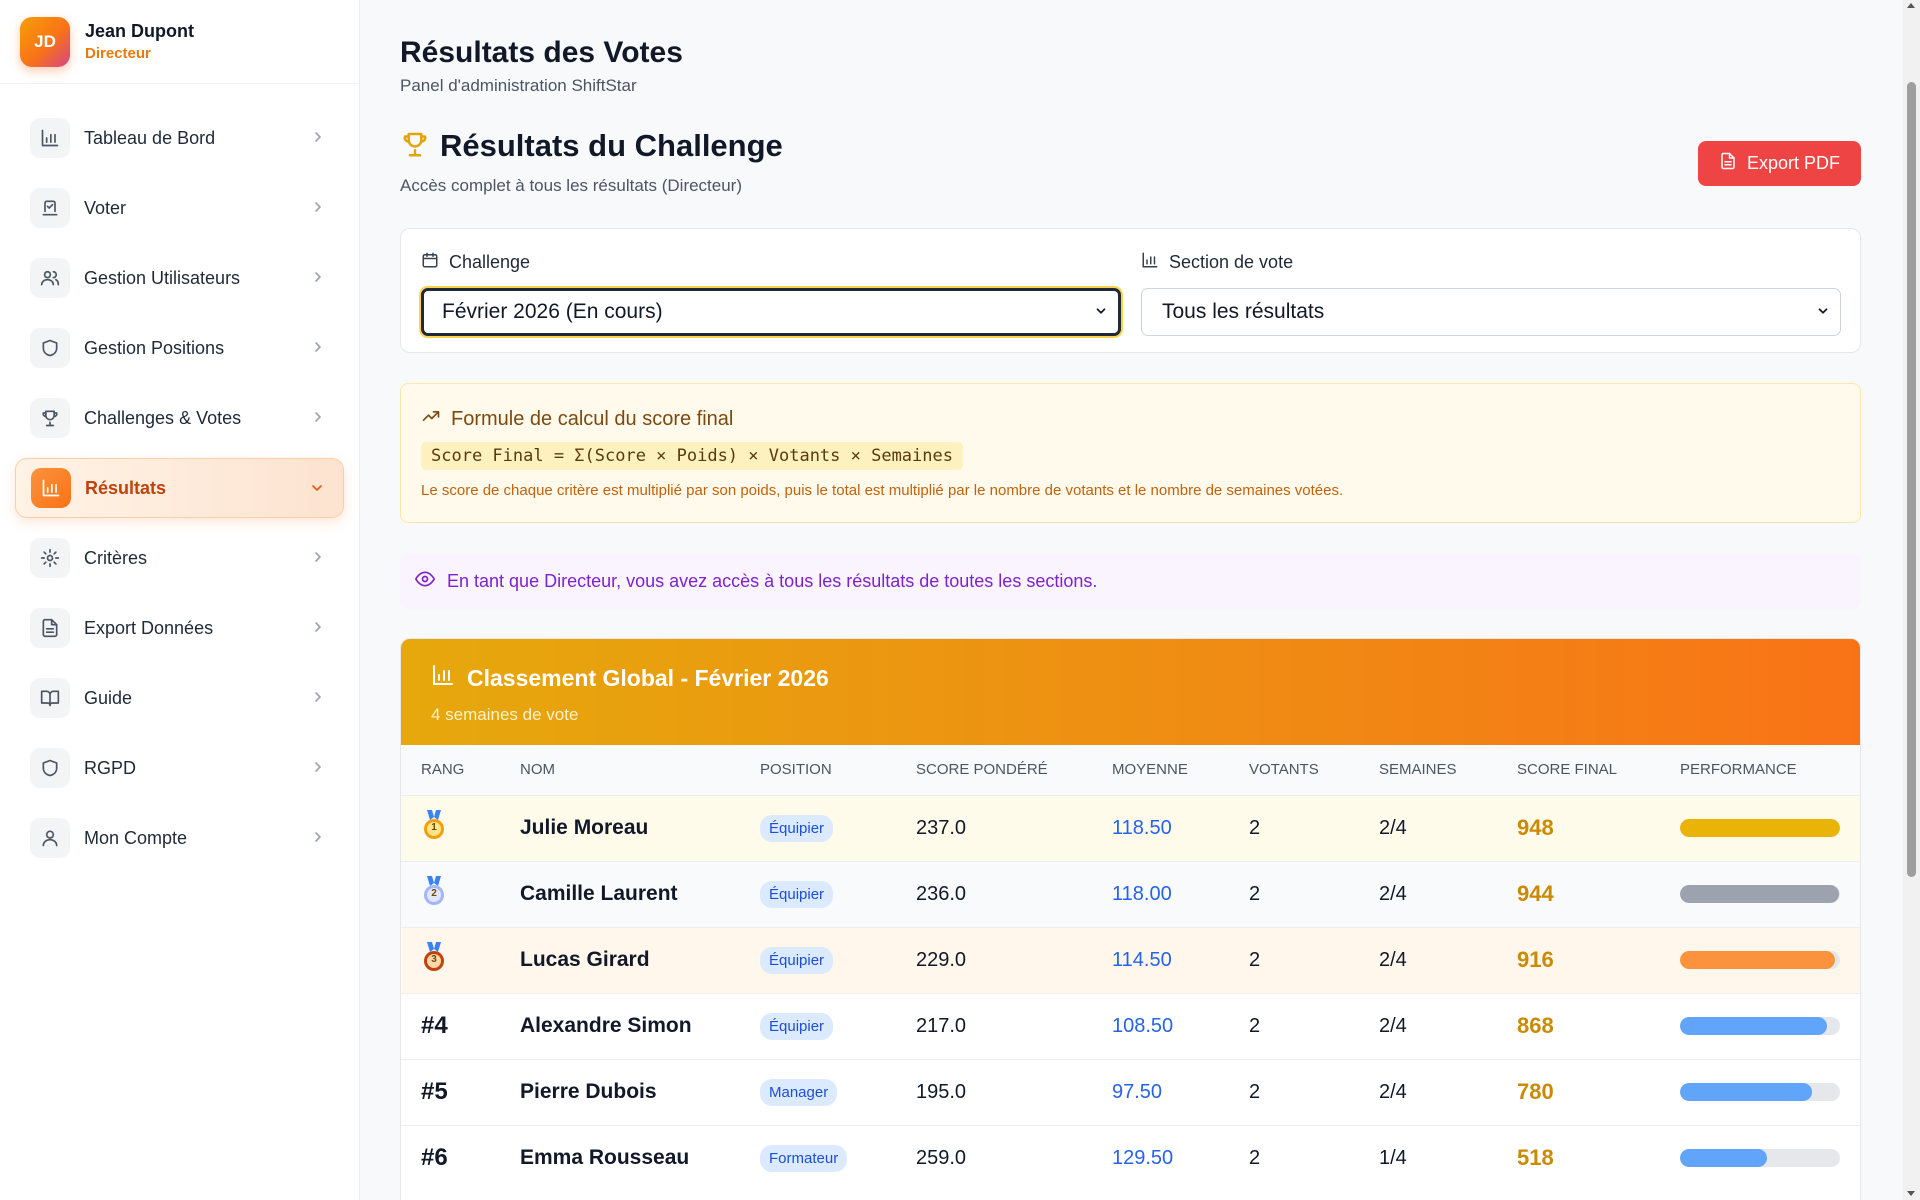 The height and width of the screenshot is (1200, 1920). What do you see at coordinates (818, 1091) in the screenshot?
I see `position-cell: Manager` at bounding box center [818, 1091].